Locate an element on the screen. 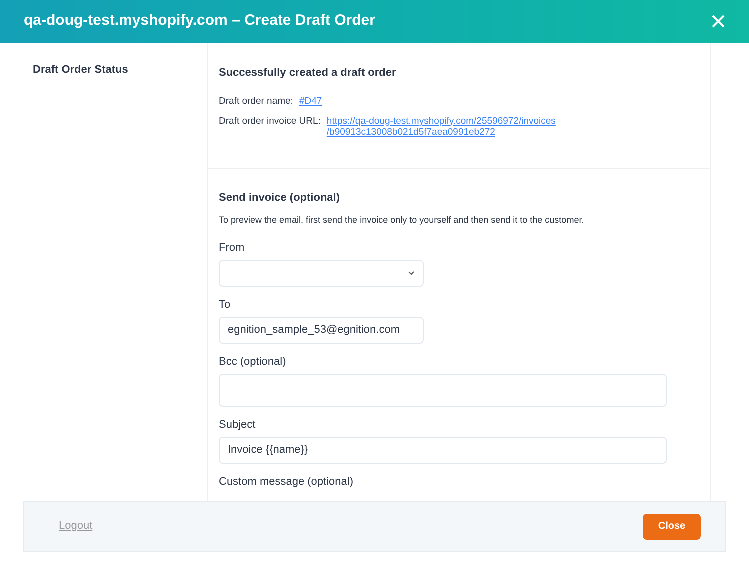 The height and width of the screenshot is (581, 749). input-field is located at coordinates (443, 390).